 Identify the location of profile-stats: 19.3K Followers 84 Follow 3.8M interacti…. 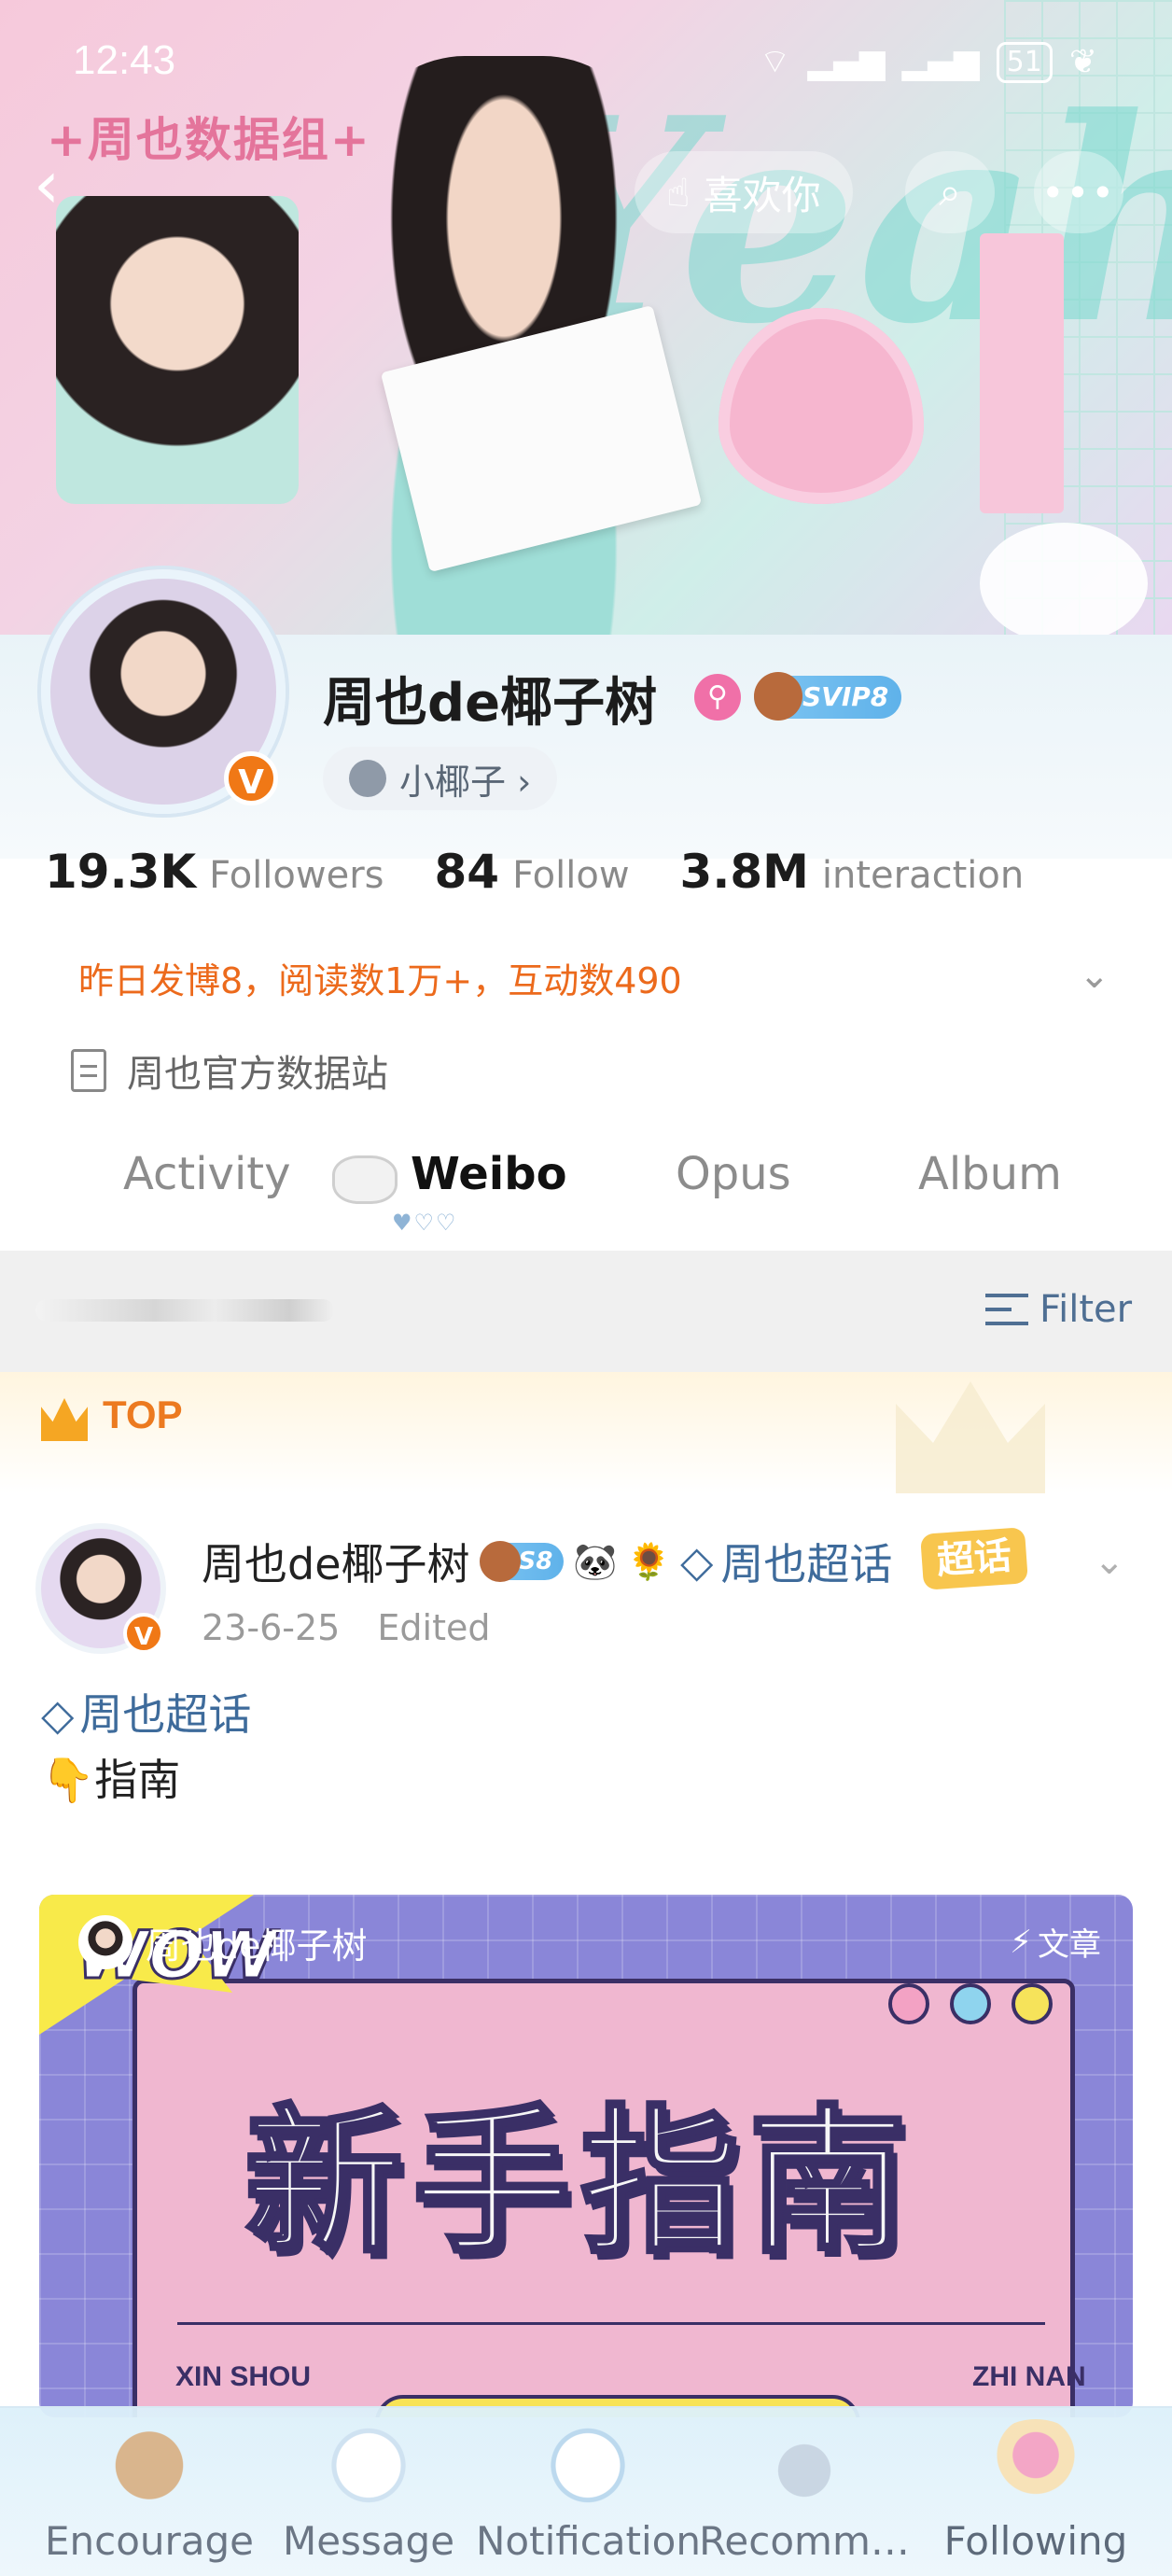
(559, 872).